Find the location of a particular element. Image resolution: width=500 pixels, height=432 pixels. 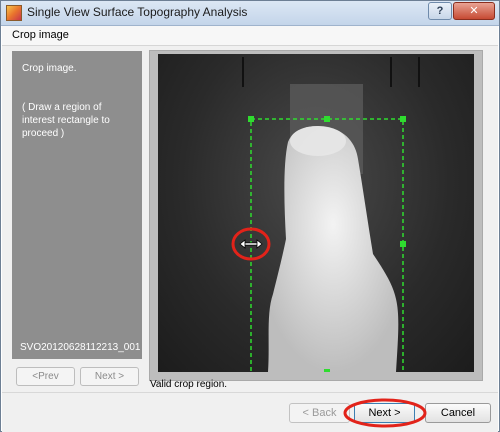

section-header: Crop image is located at coordinates (250, 36).